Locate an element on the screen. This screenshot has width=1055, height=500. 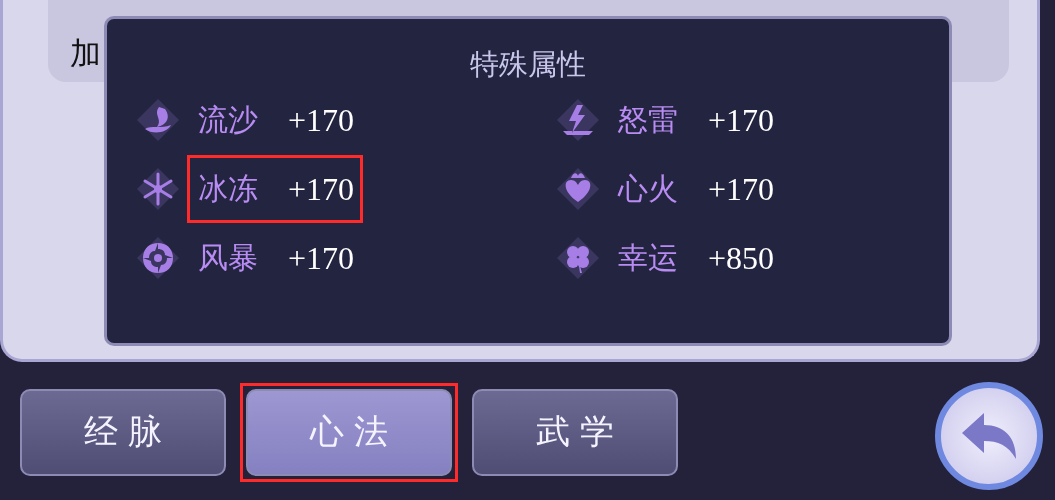
attribute-value: +850 is located at coordinates (741, 258).